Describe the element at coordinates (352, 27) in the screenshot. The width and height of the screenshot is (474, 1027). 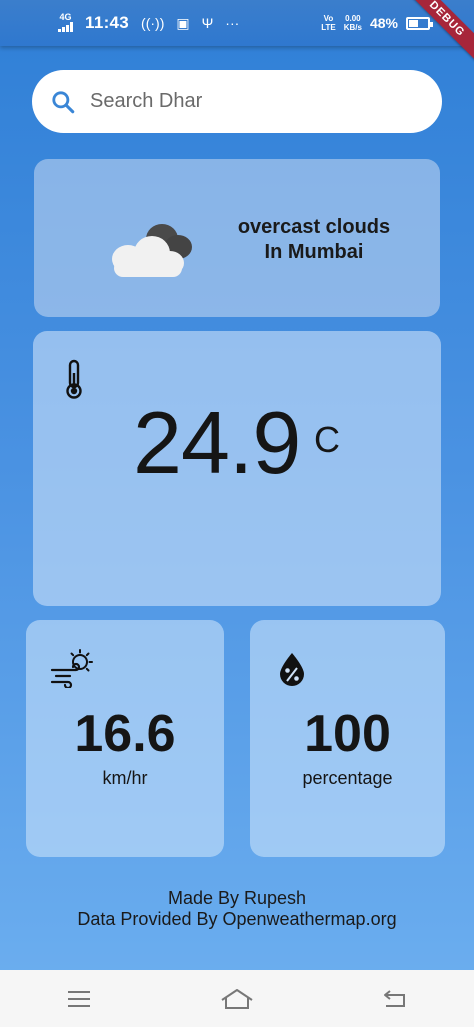
I see `speed-unit: KB/s` at that location.